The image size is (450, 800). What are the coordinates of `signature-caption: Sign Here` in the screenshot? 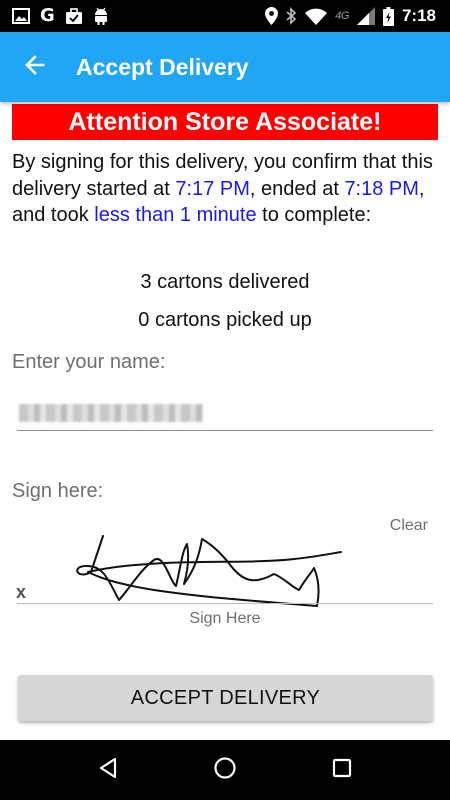 It's located at (225, 618).